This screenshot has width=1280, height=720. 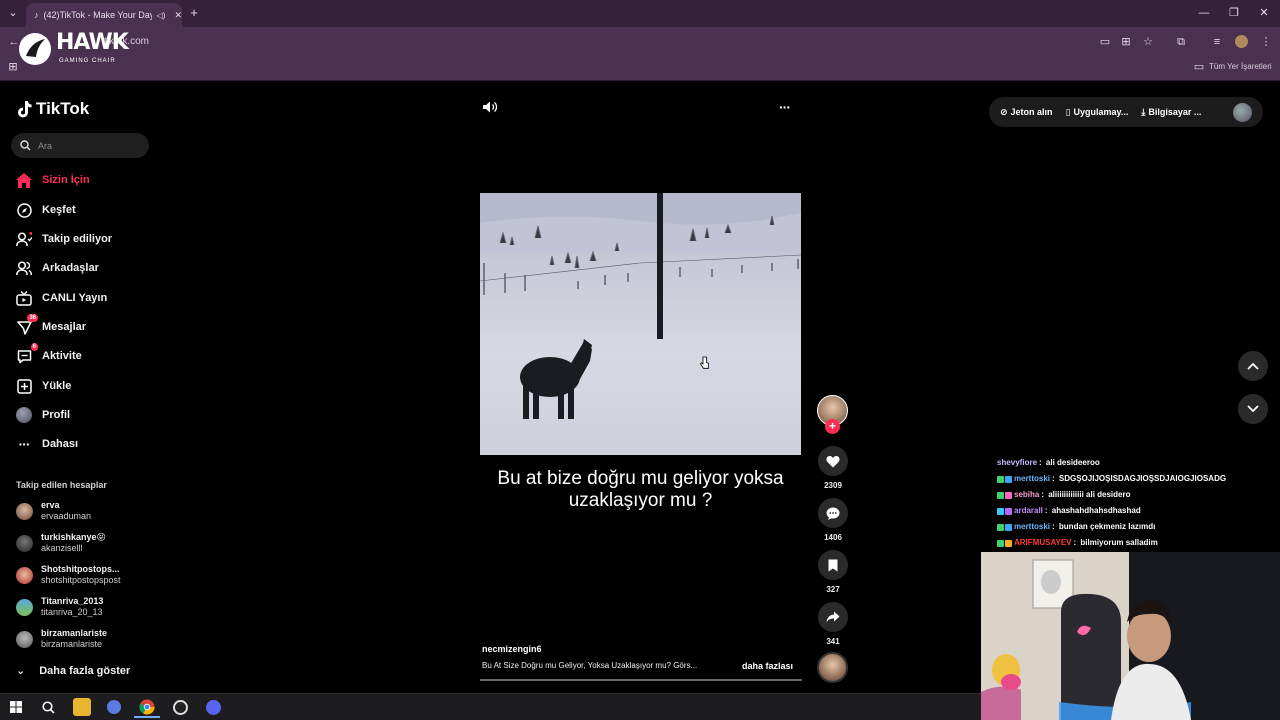 What do you see at coordinates (833, 589) in the screenshot?
I see `save-count: 327` at bounding box center [833, 589].